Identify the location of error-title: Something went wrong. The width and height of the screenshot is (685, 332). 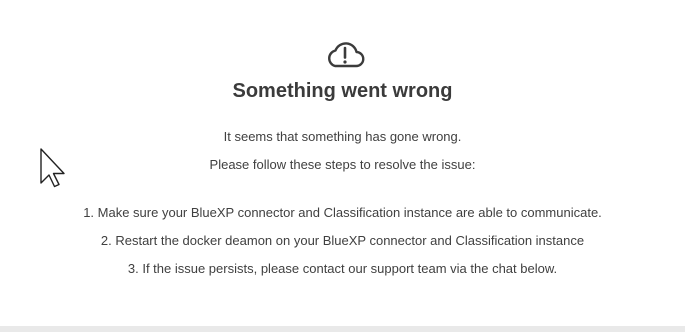
(342, 91).